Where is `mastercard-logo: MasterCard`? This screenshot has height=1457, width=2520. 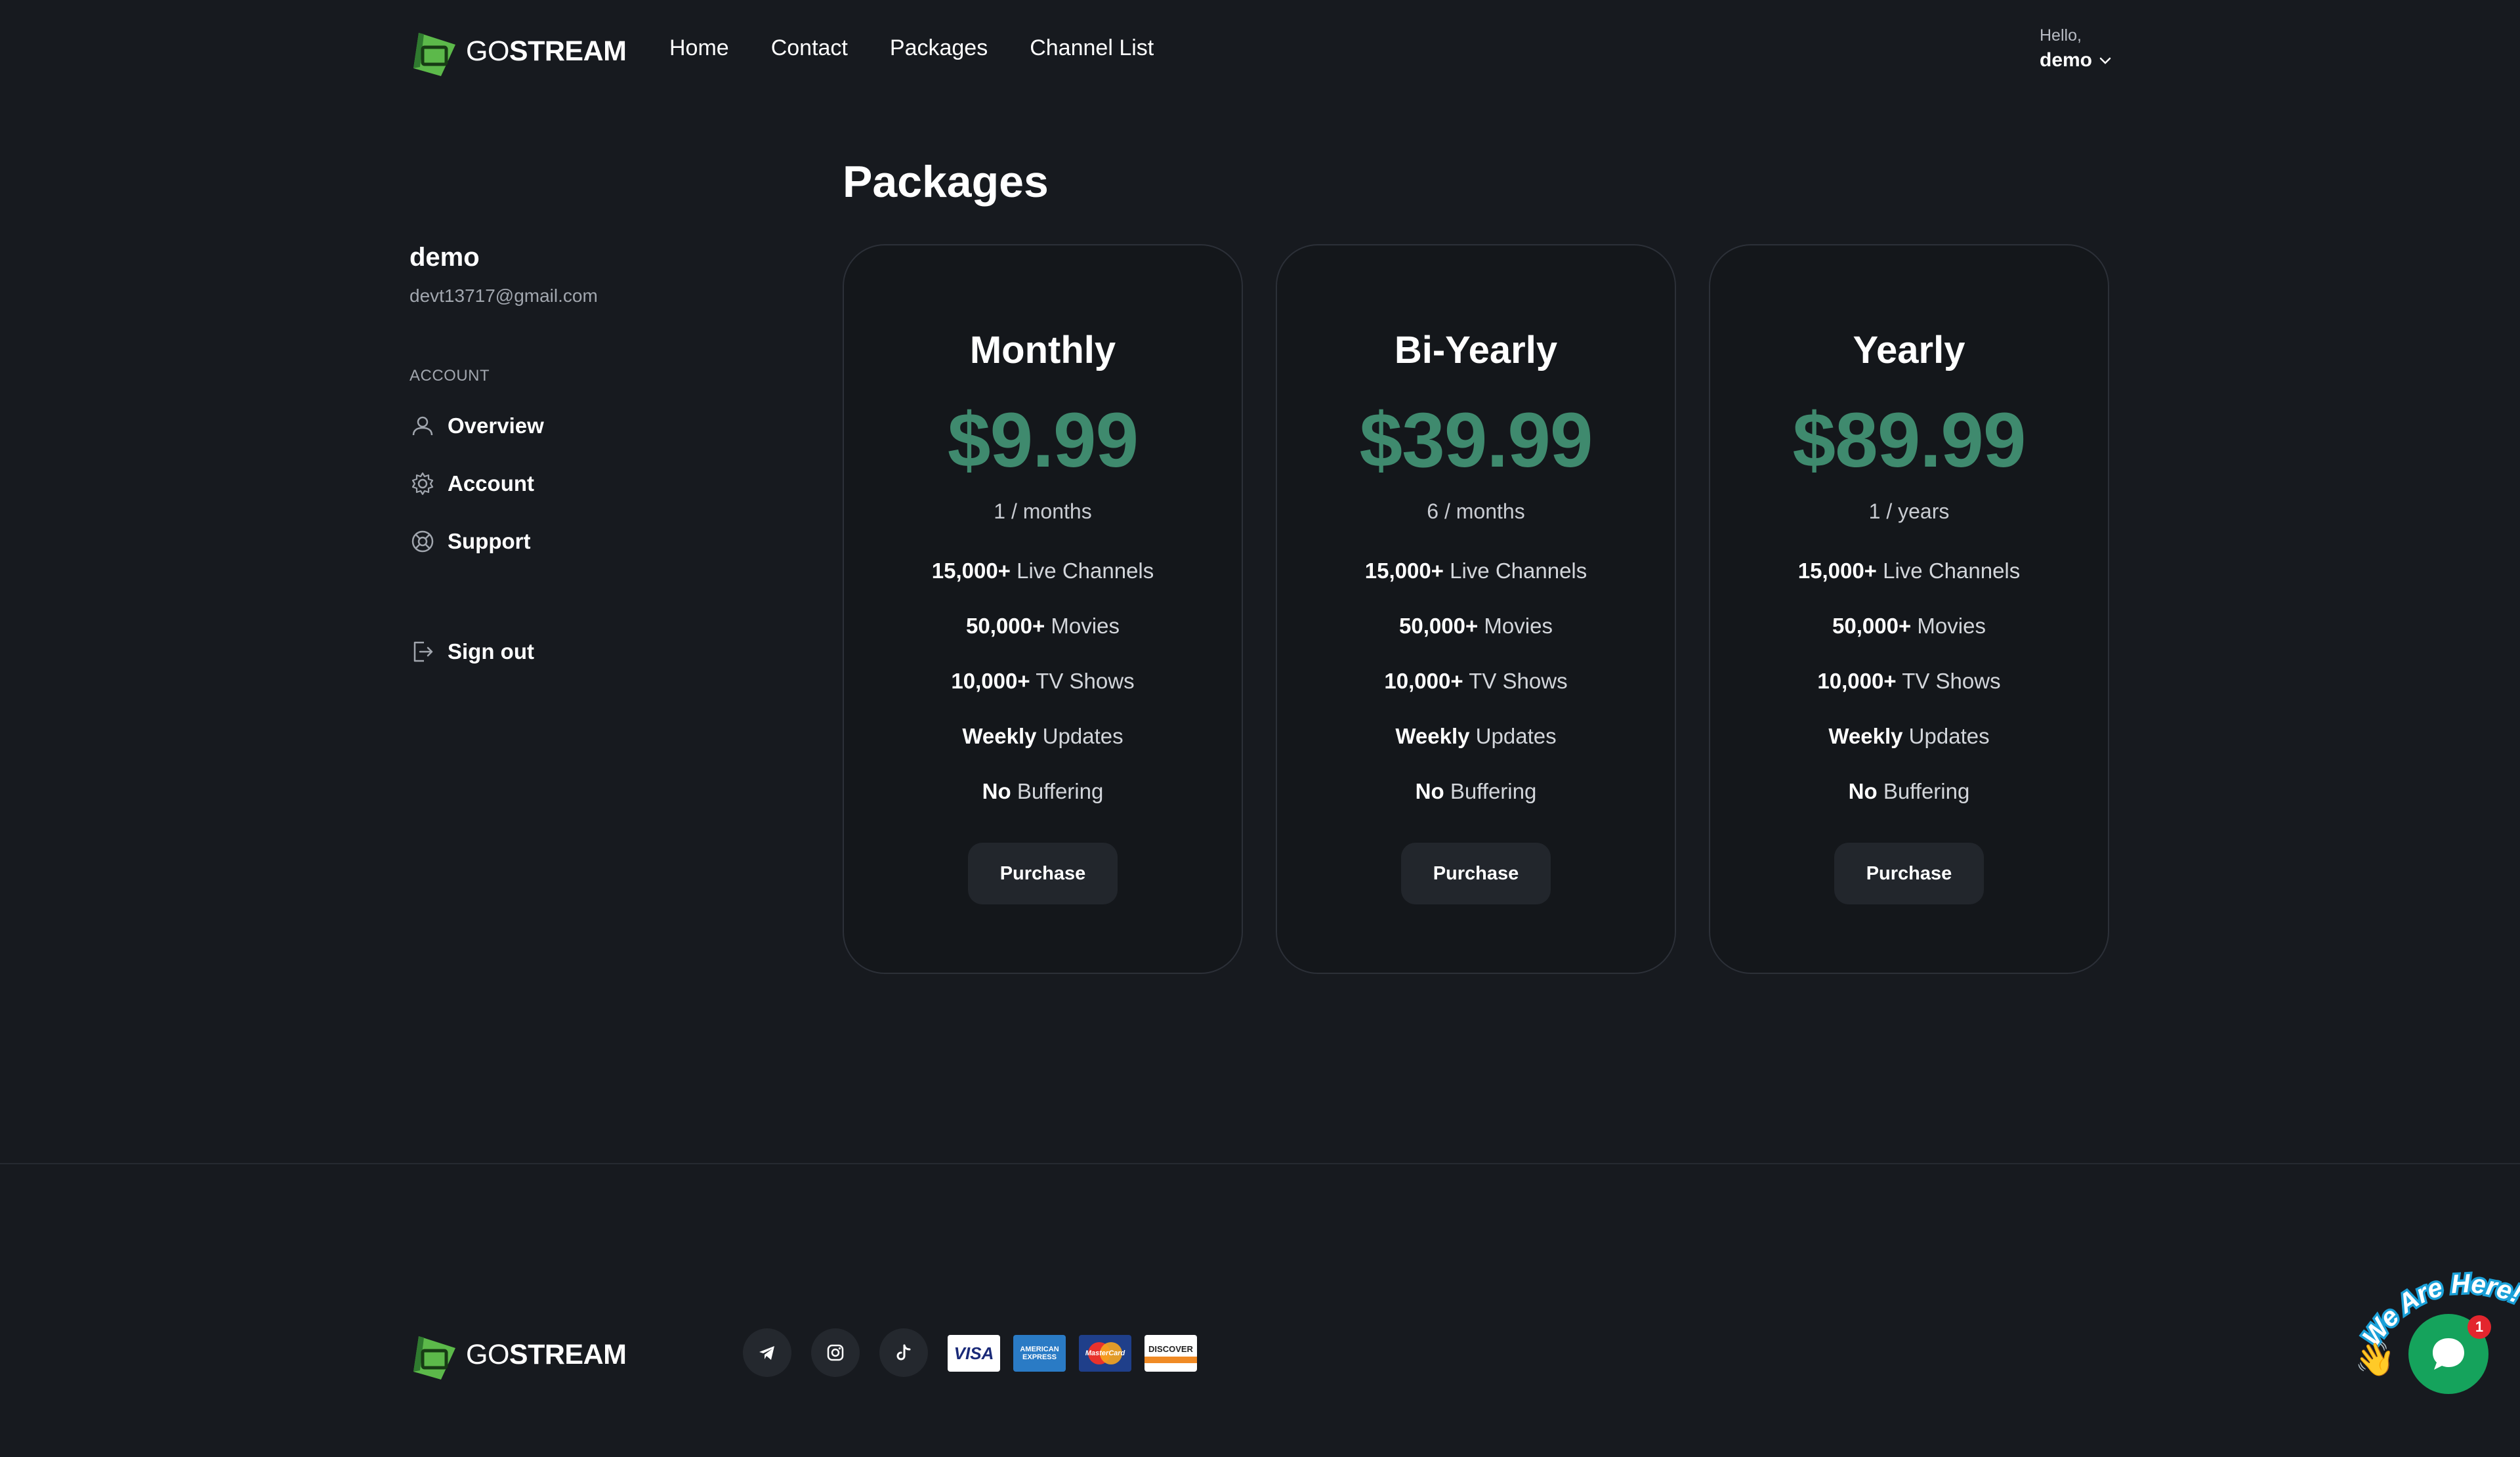
mastercard-logo: MasterCard is located at coordinates (1105, 1353).